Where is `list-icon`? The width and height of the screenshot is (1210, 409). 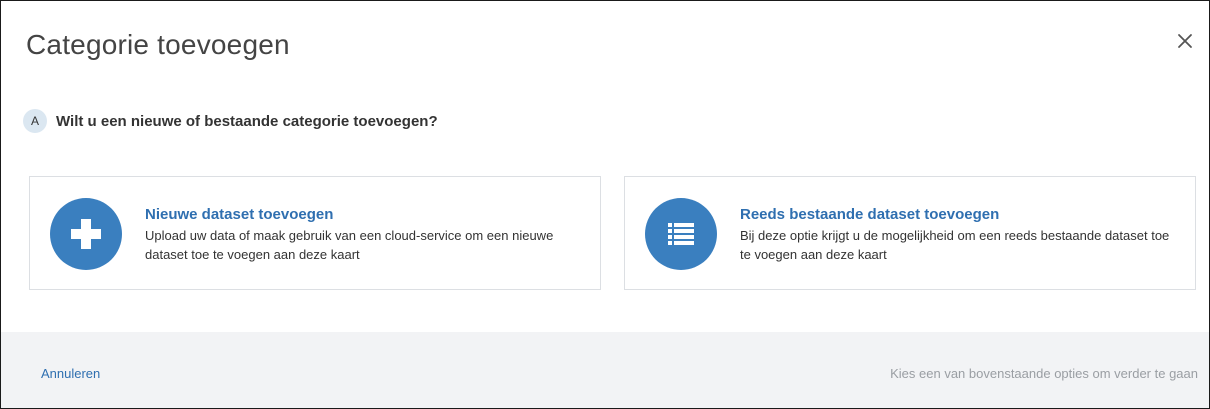
list-icon is located at coordinates (681, 234).